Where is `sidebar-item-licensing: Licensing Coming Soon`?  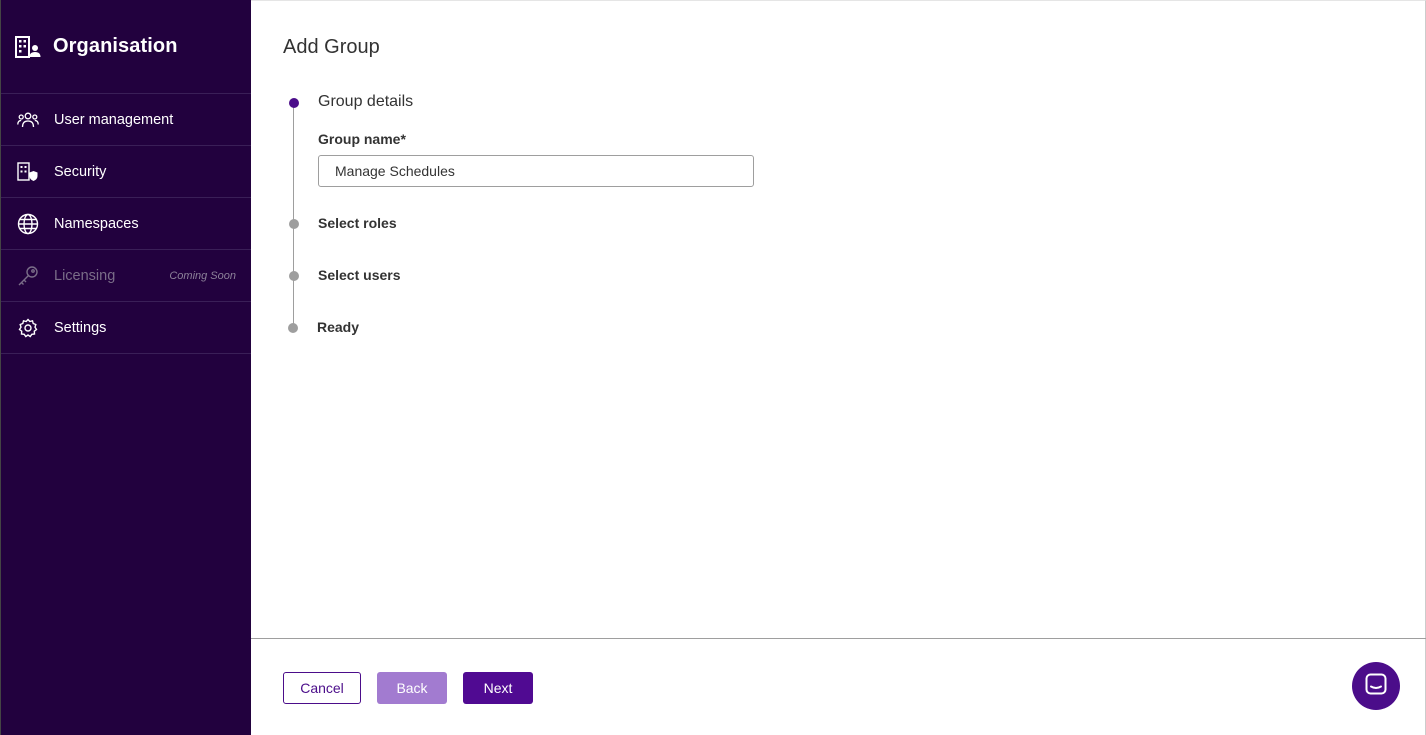 sidebar-item-licensing: Licensing Coming Soon is located at coordinates (126, 276).